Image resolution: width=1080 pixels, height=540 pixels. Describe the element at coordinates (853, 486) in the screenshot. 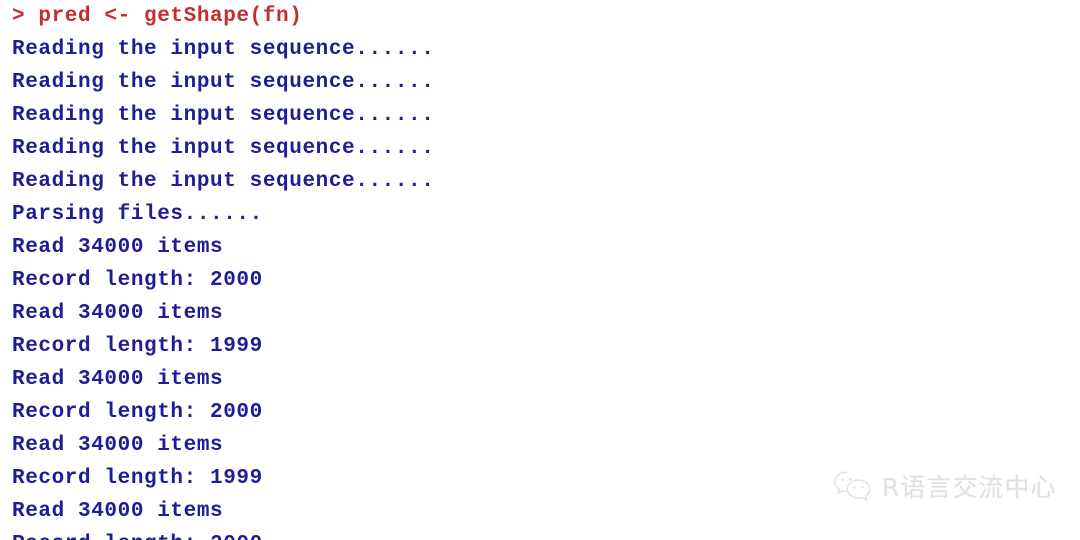

I see `wechat-bubbles-icon` at that location.